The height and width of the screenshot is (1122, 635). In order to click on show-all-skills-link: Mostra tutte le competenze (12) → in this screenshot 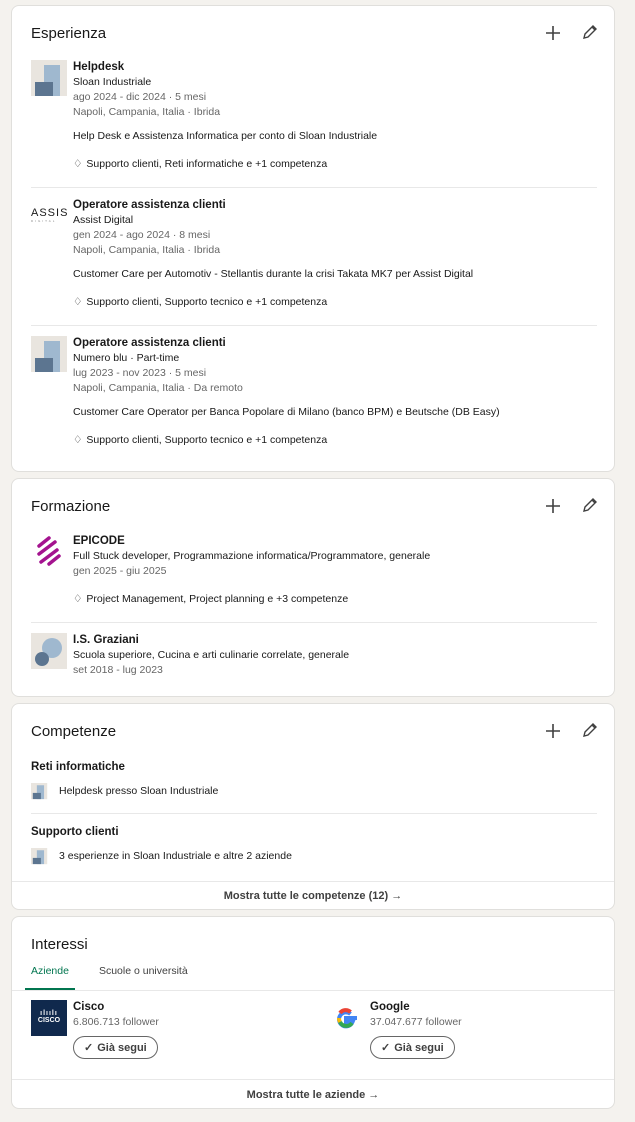, I will do `click(313, 895)`.